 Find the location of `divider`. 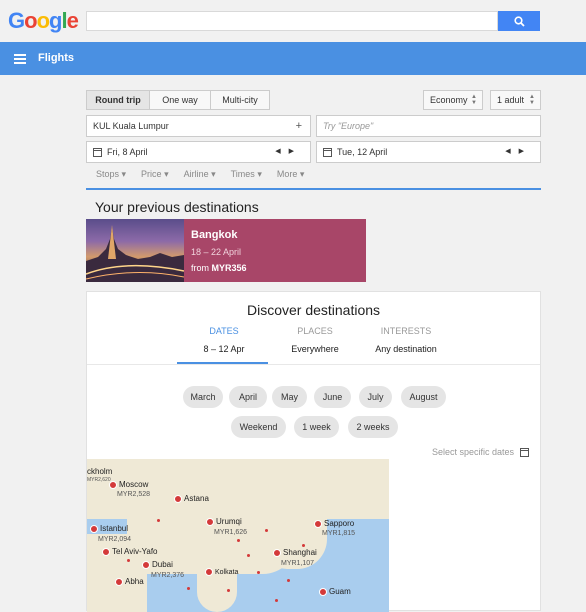

divider is located at coordinates (313, 189).